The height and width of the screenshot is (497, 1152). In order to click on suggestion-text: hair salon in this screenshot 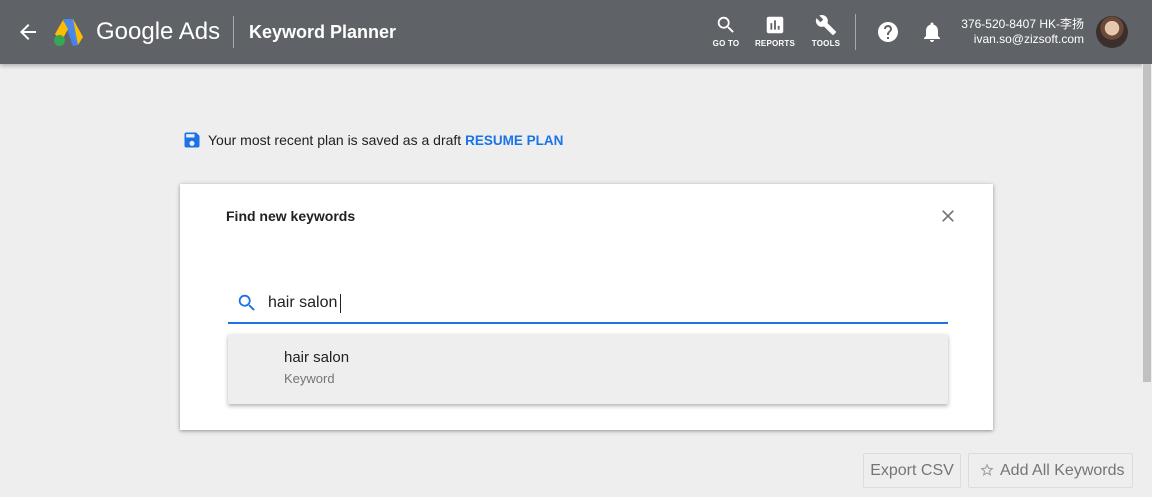, I will do `click(317, 357)`.